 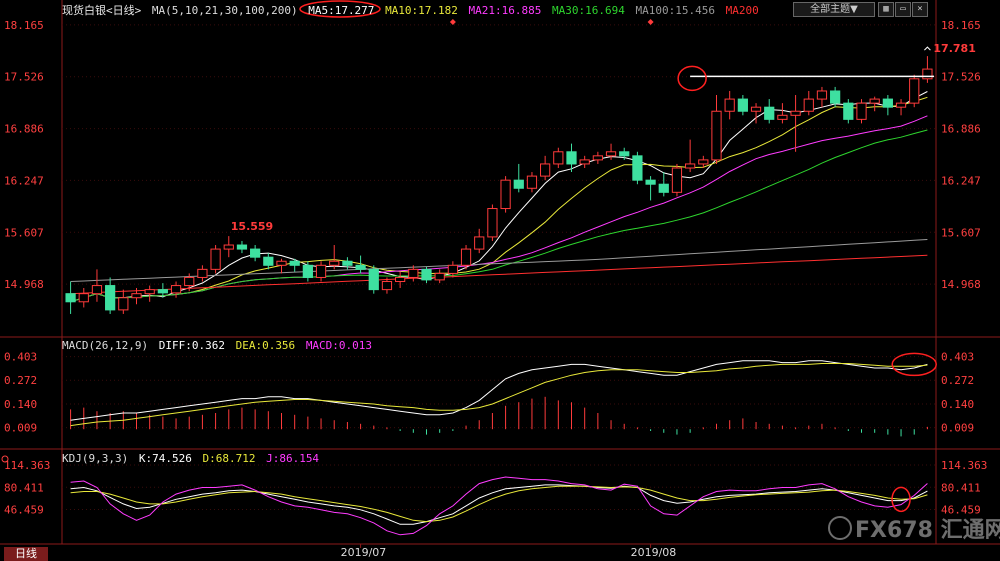 What do you see at coordinates (192, 458) in the screenshot?
I see `kdj-header: KDJ(9,3,3) K:74.526 D:68.712 J:86.154` at bounding box center [192, 458].